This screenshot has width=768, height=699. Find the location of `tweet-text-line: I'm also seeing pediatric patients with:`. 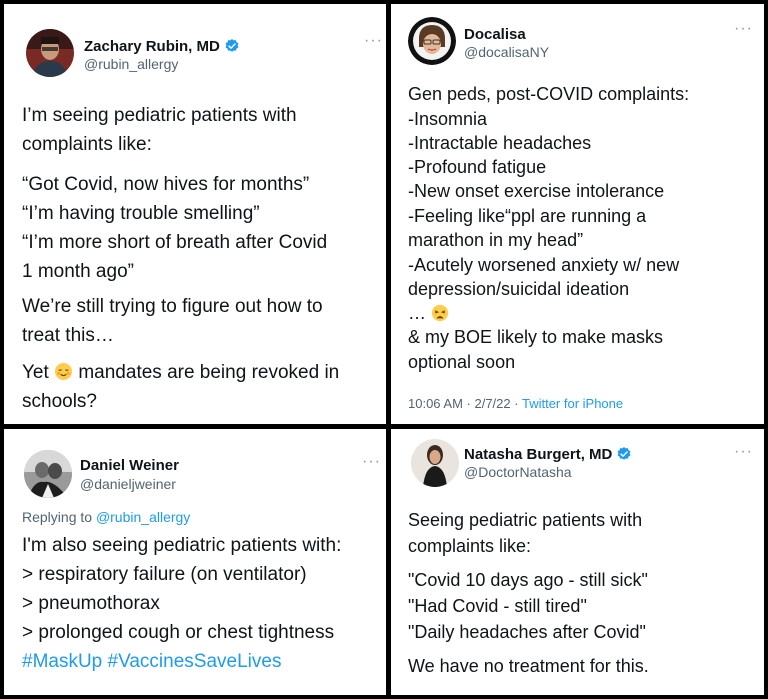

tweet-text-line: I'm also seeing pediatric patients with: is located at coordinates (182, 545).